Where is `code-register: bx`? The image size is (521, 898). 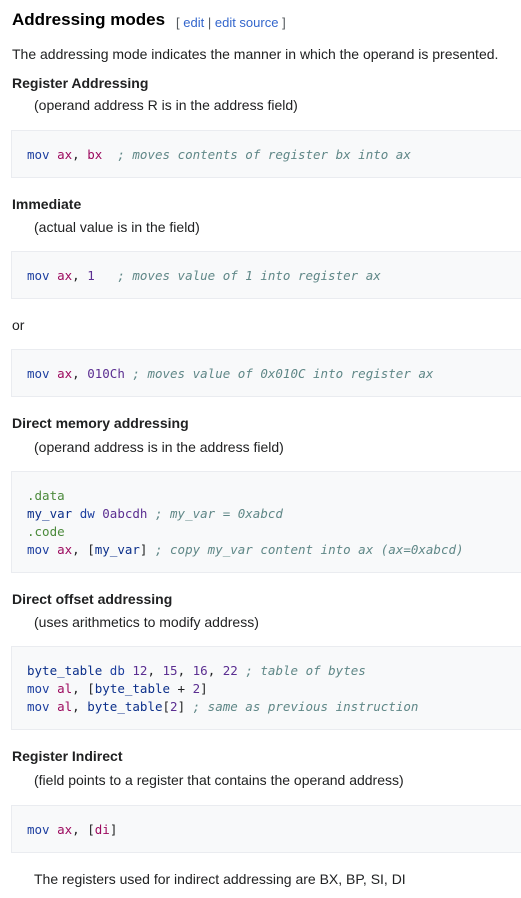 code-register: bx is located at coordinates (95, 154).